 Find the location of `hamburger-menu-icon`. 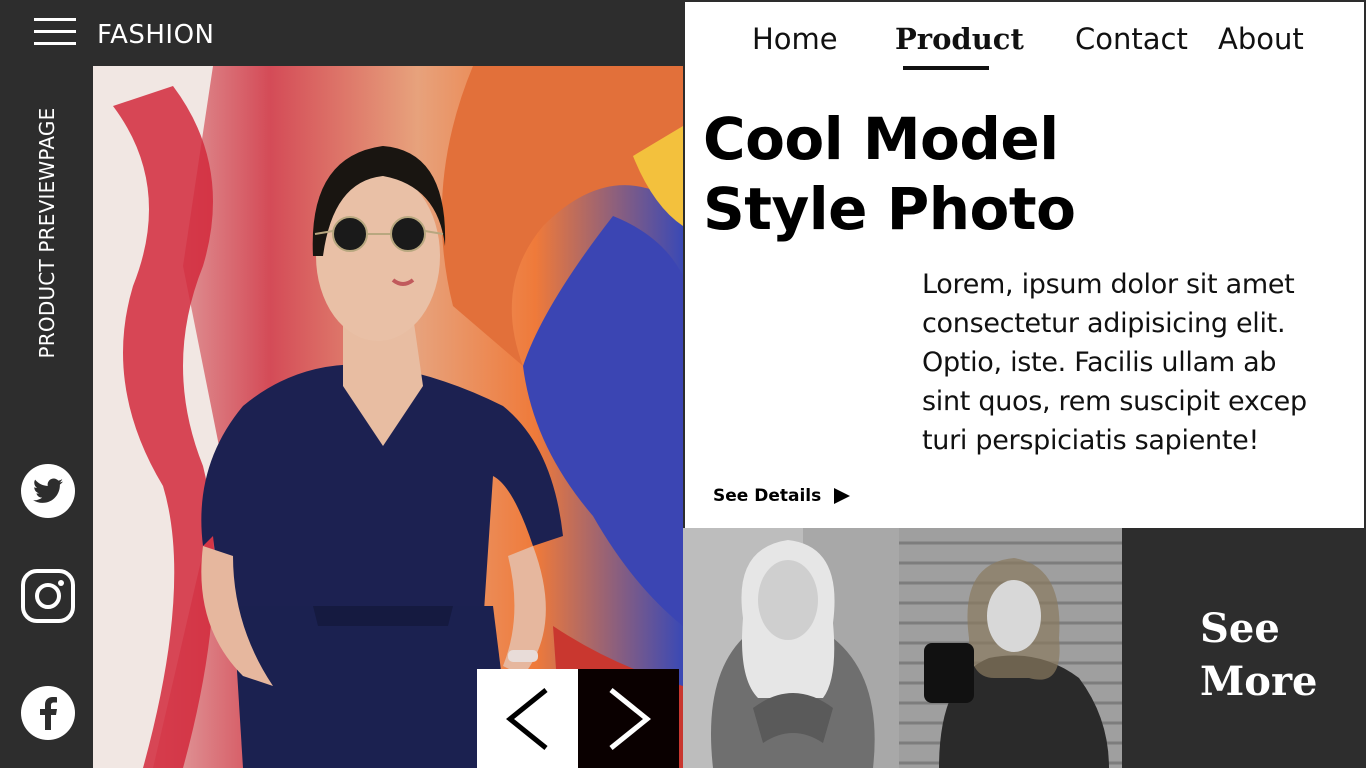

hamburger-menu-icon is located at coordinates (55, 33).